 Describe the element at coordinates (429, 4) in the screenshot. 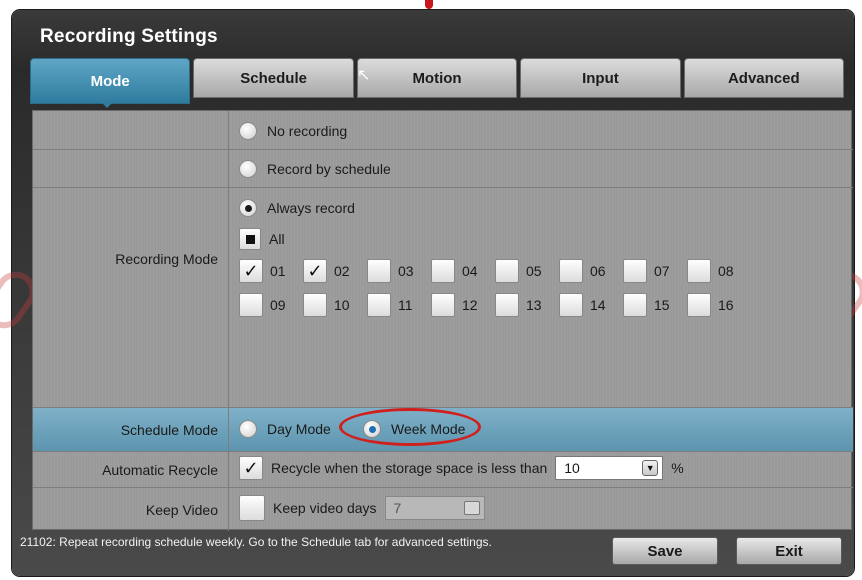

I see `top-pin-marker` at that location.